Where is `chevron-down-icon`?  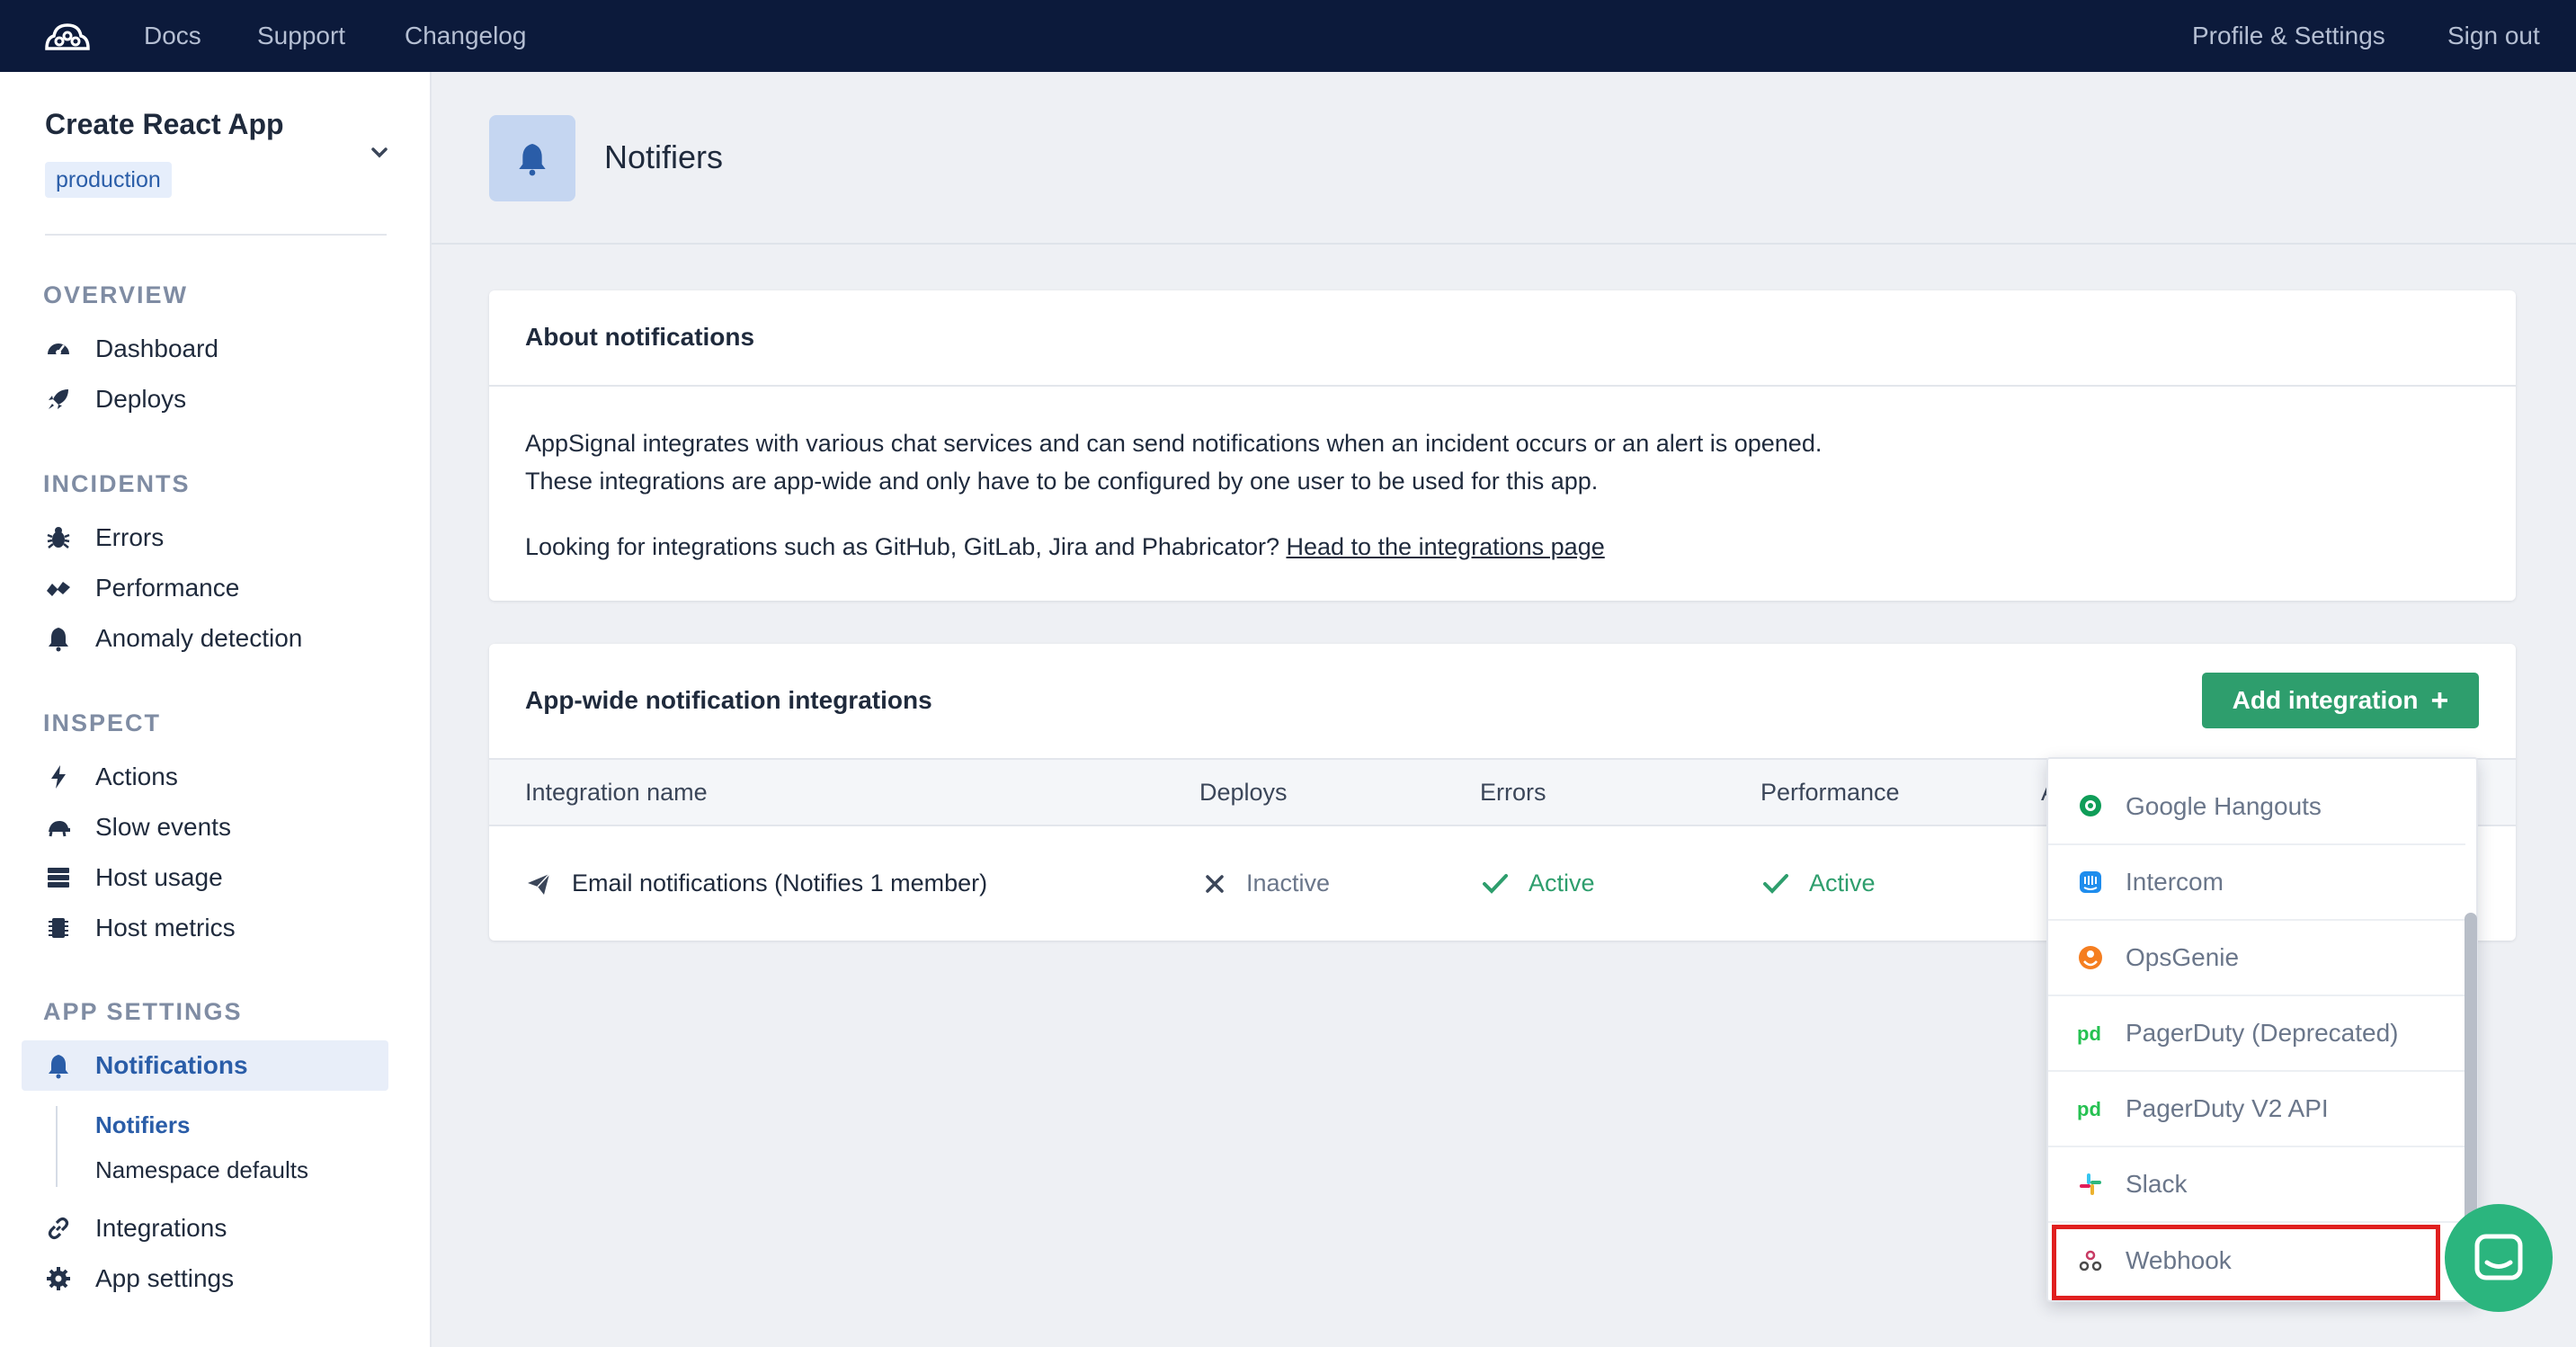
chevron-down-icon is located at coordinates (380, 152).